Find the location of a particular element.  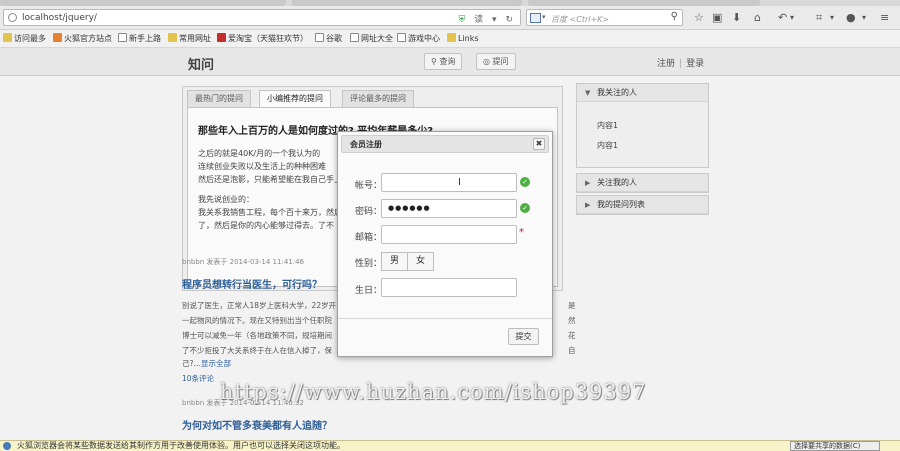

sidebar-panel-my-questions: ▶ 我的提问列表 is located at coordinates (642, 205).